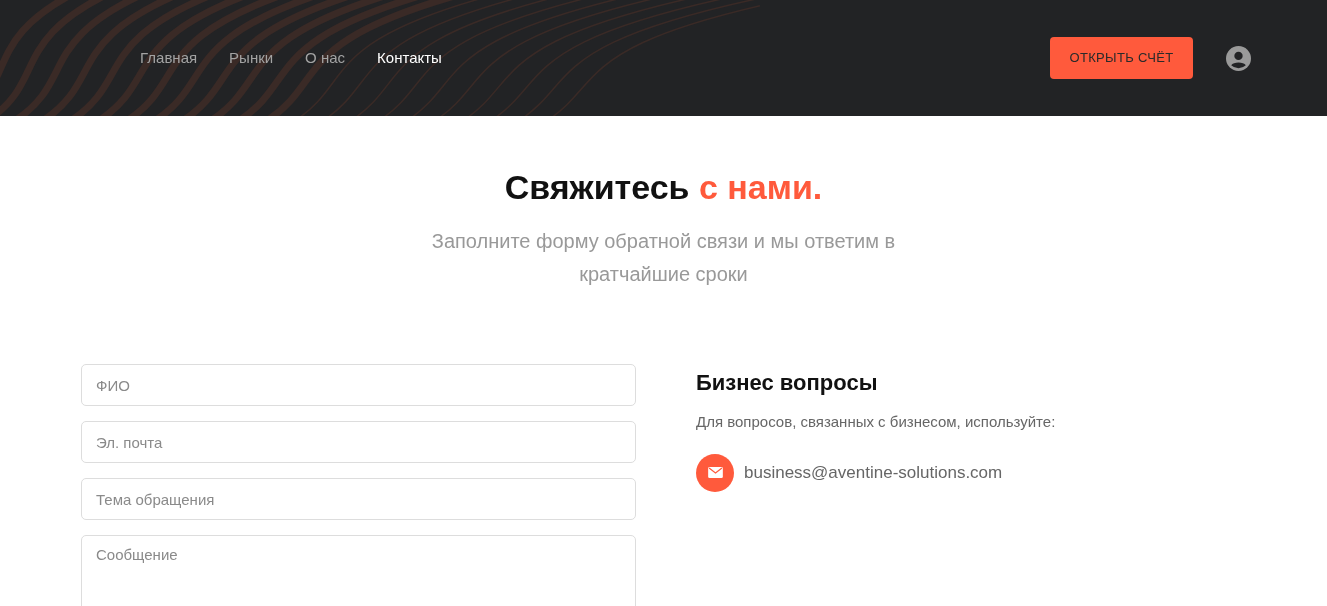 The width and height of the screenshot is (1327, 606). What do you see at coordinates (409, 58) in the screenshot?
I see `nav-link: Контакты` at bounding box center [409, 58].